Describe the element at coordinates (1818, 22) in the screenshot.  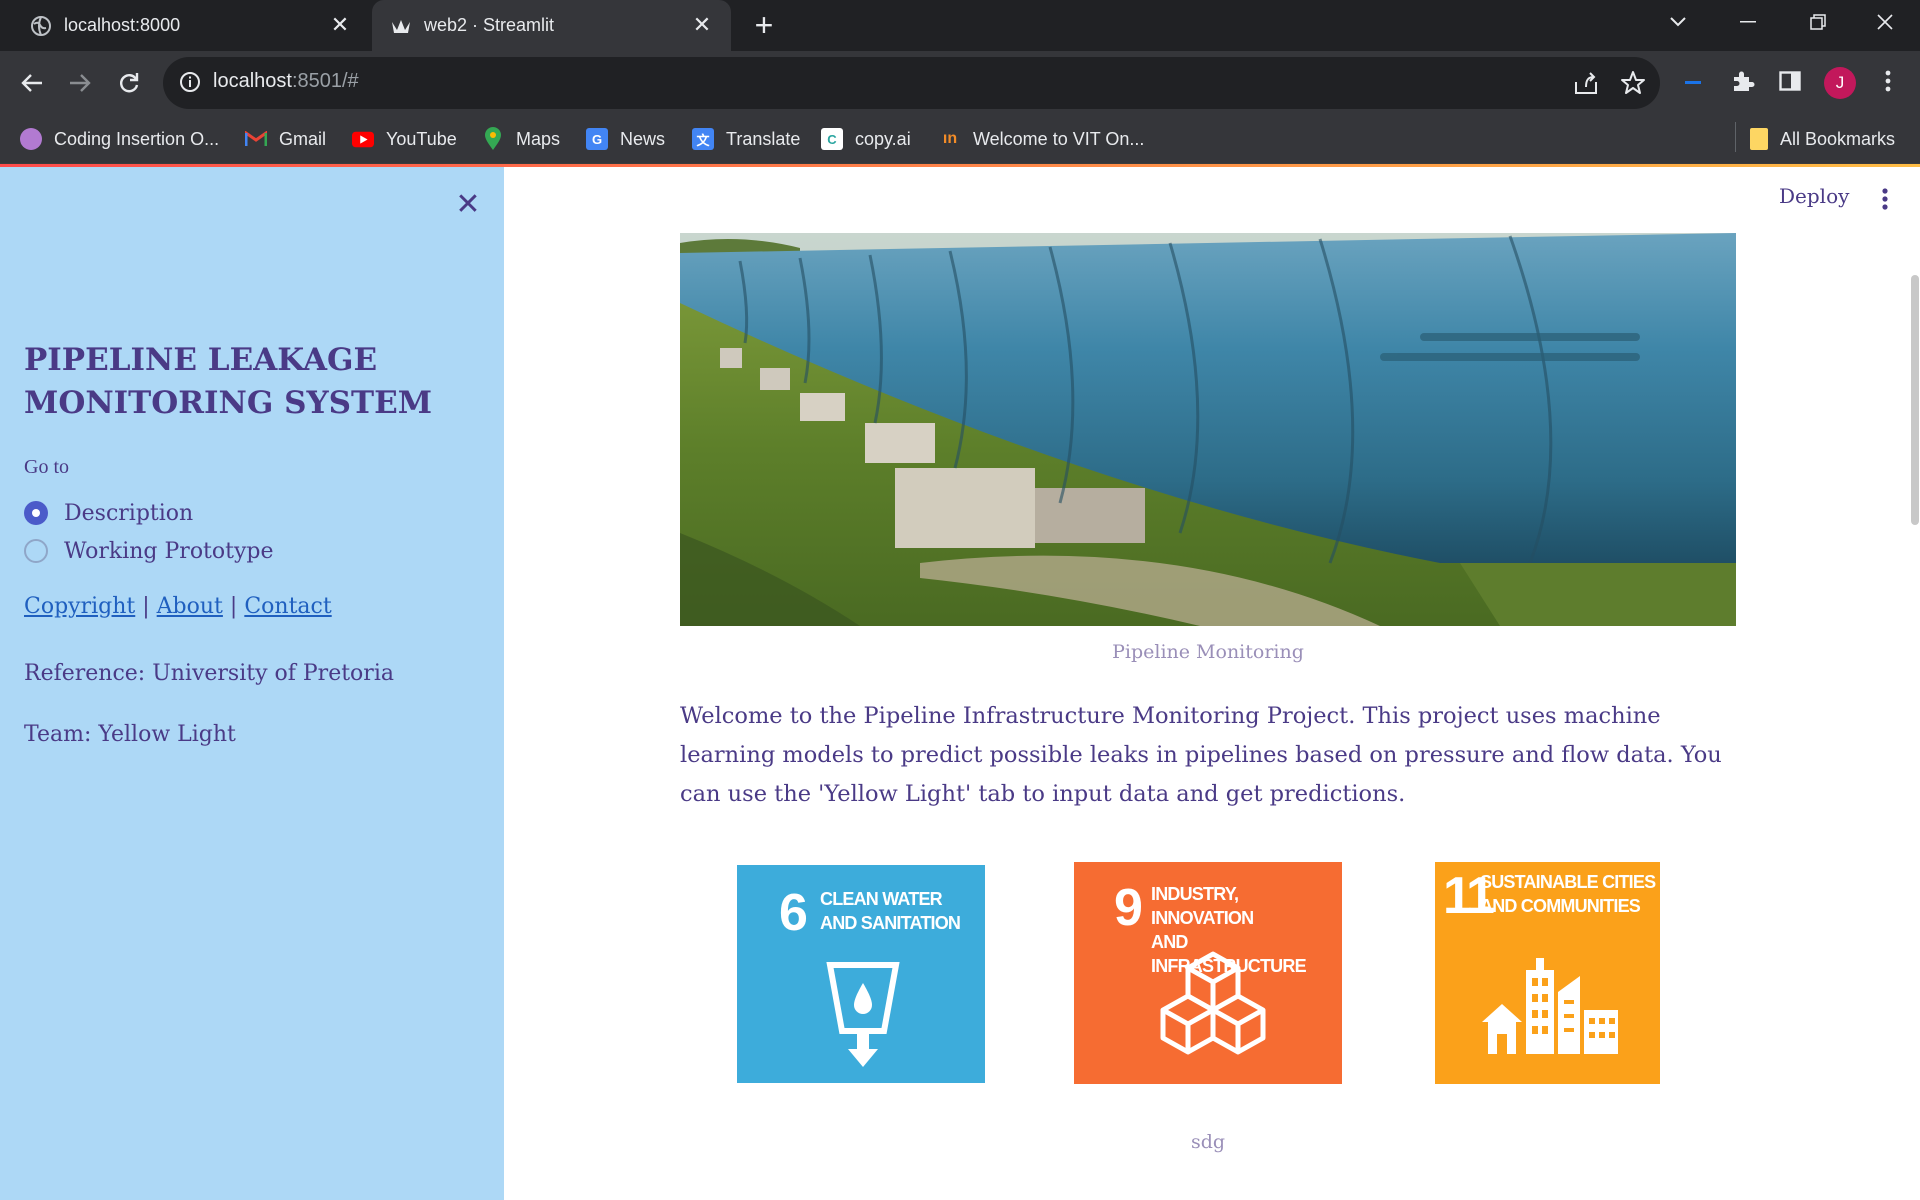
I see `restore-icon` at that location.